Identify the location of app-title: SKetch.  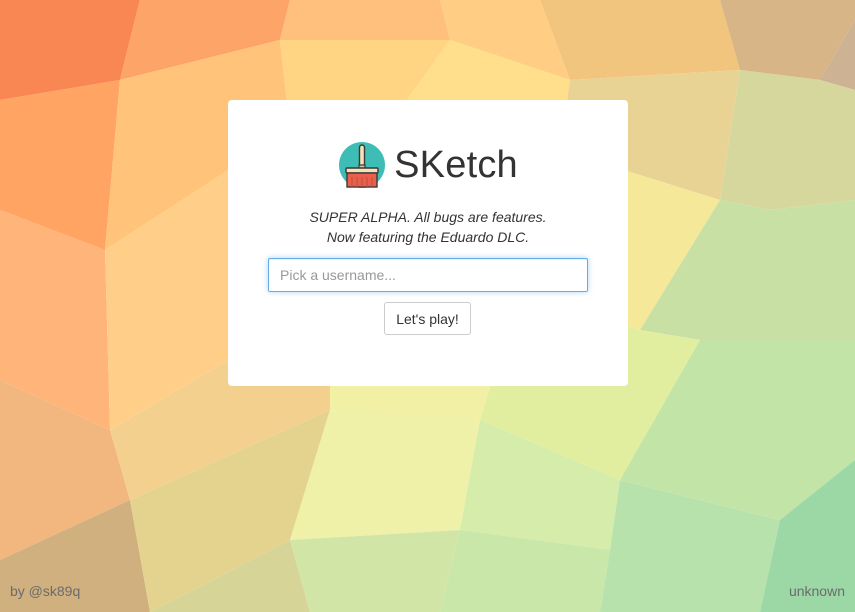
(456, 165).